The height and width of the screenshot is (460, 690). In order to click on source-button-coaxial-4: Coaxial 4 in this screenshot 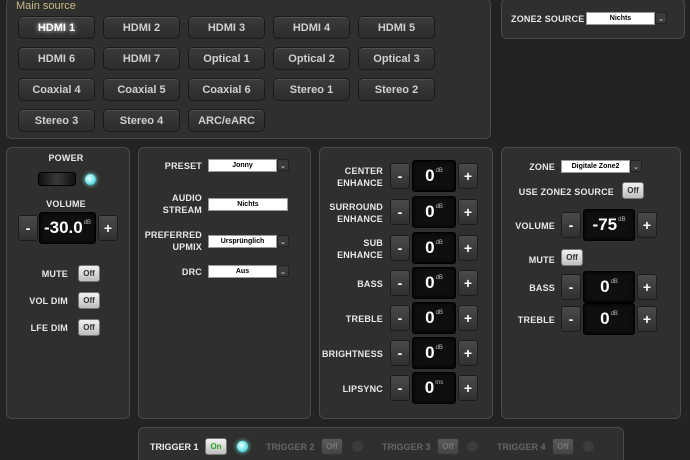, I will do `click(56, 89)`.